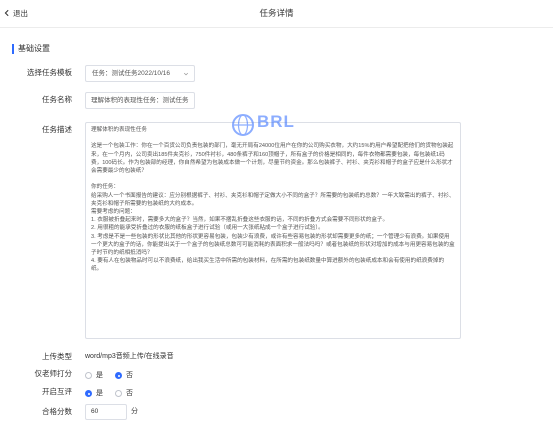 The height and width of the screenshot is (426, 553). Describe the element at coordinates (276, 121) in the screenshot. I see `watermark-text: BRL` at that location.